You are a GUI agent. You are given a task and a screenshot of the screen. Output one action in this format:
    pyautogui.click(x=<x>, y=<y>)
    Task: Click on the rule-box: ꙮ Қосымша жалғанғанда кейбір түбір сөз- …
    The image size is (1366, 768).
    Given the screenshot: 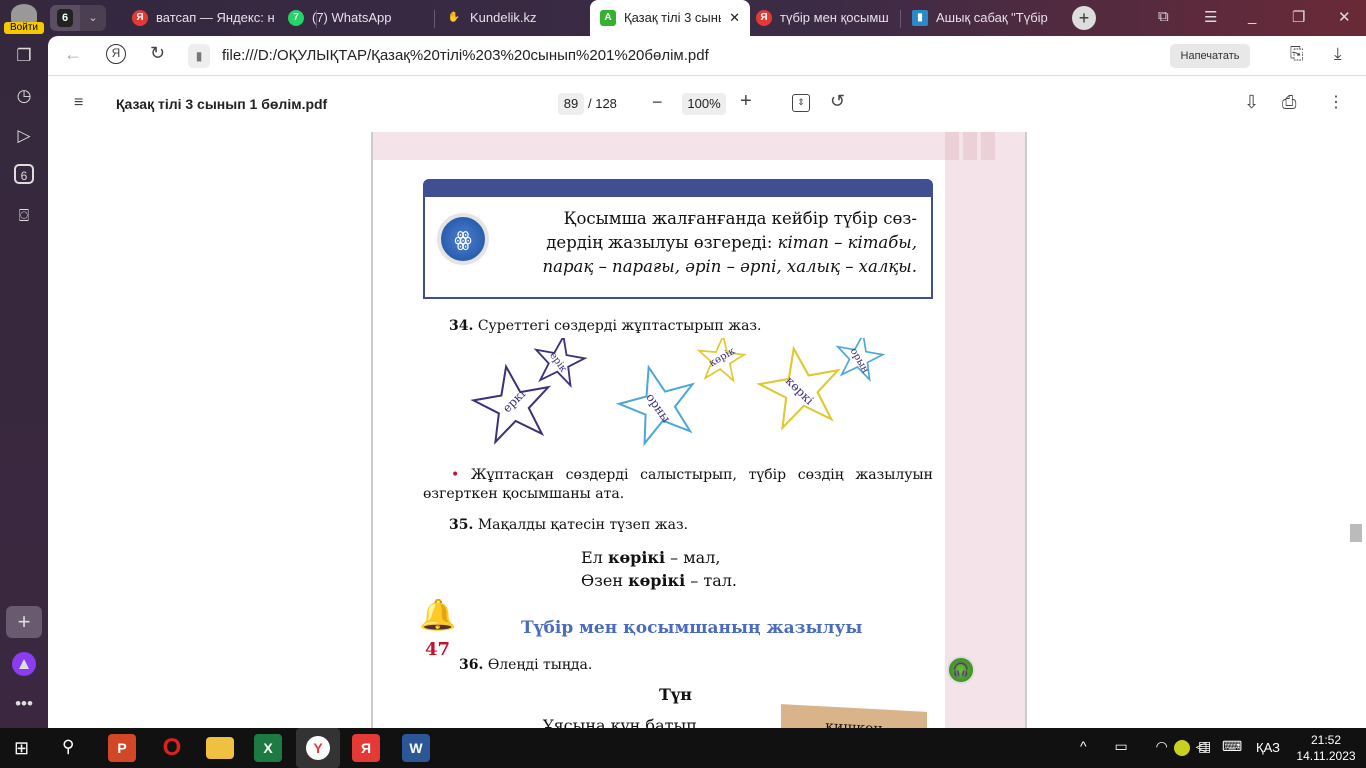 What is the action you would take?
    pyautogui.click(x=678, y=239)
    